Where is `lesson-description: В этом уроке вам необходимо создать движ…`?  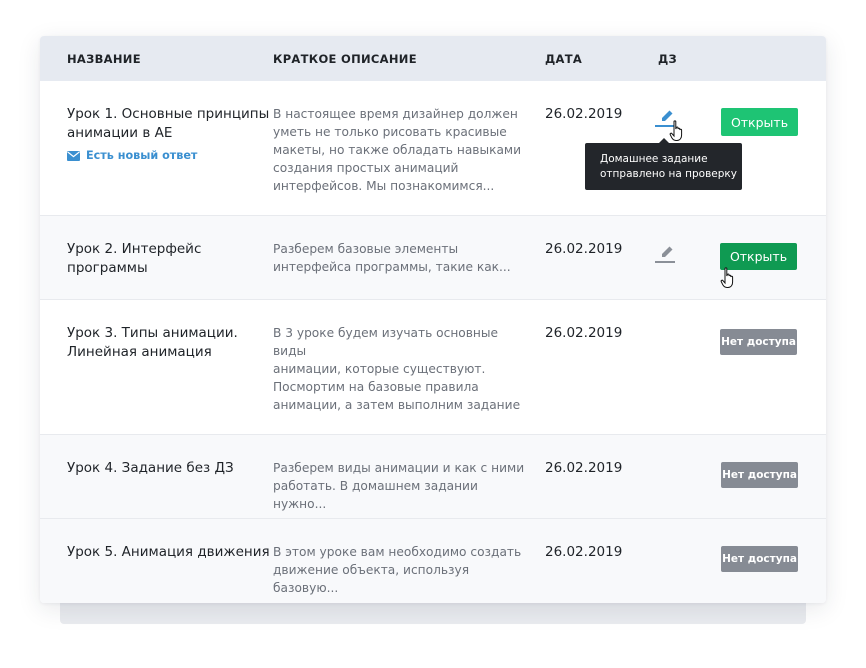 lesson-description: В этом уроке вам необходимо создать движ… is located at coordinates (397, 570).